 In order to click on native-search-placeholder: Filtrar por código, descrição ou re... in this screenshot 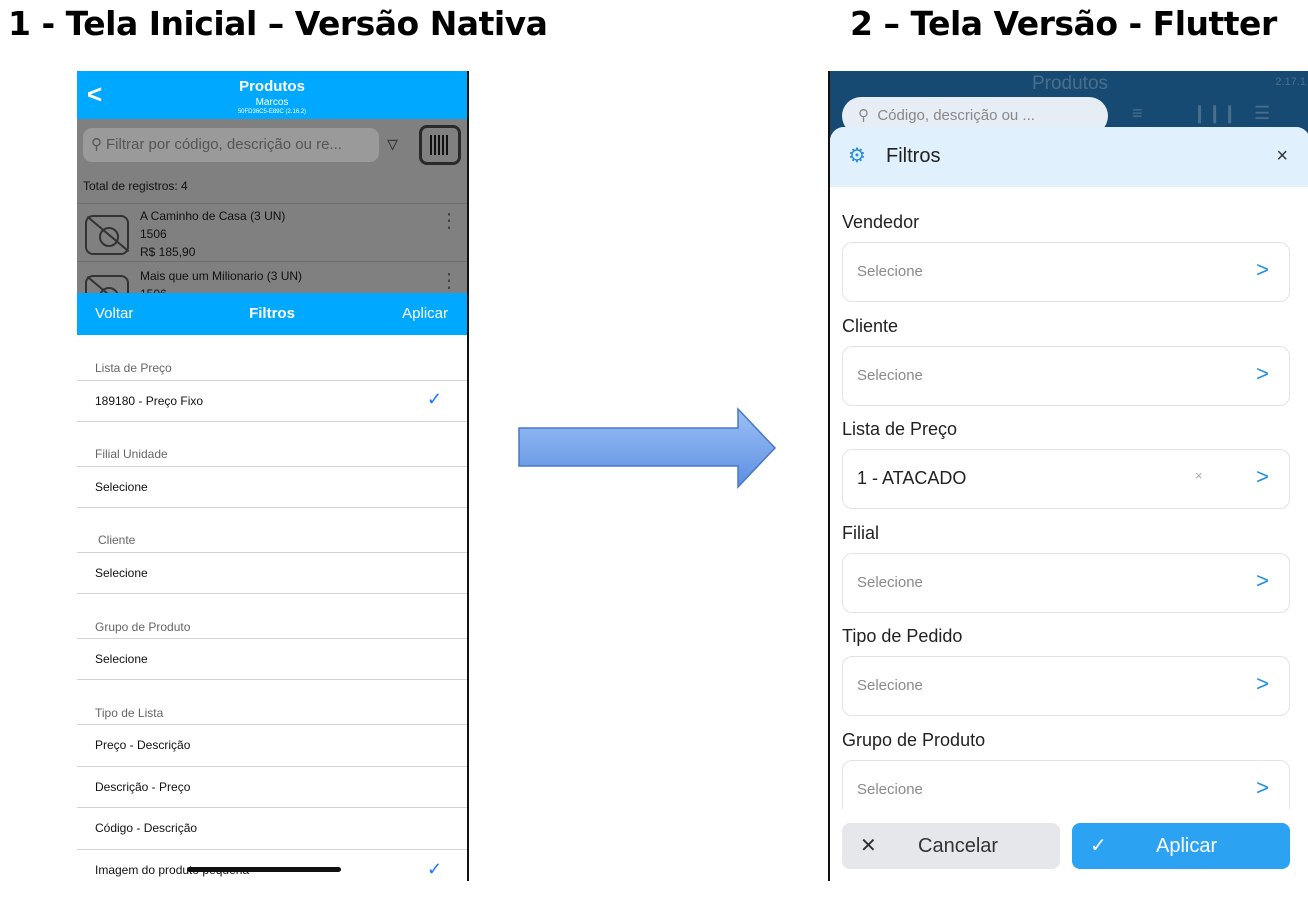, I will do `click(224, 144)`.